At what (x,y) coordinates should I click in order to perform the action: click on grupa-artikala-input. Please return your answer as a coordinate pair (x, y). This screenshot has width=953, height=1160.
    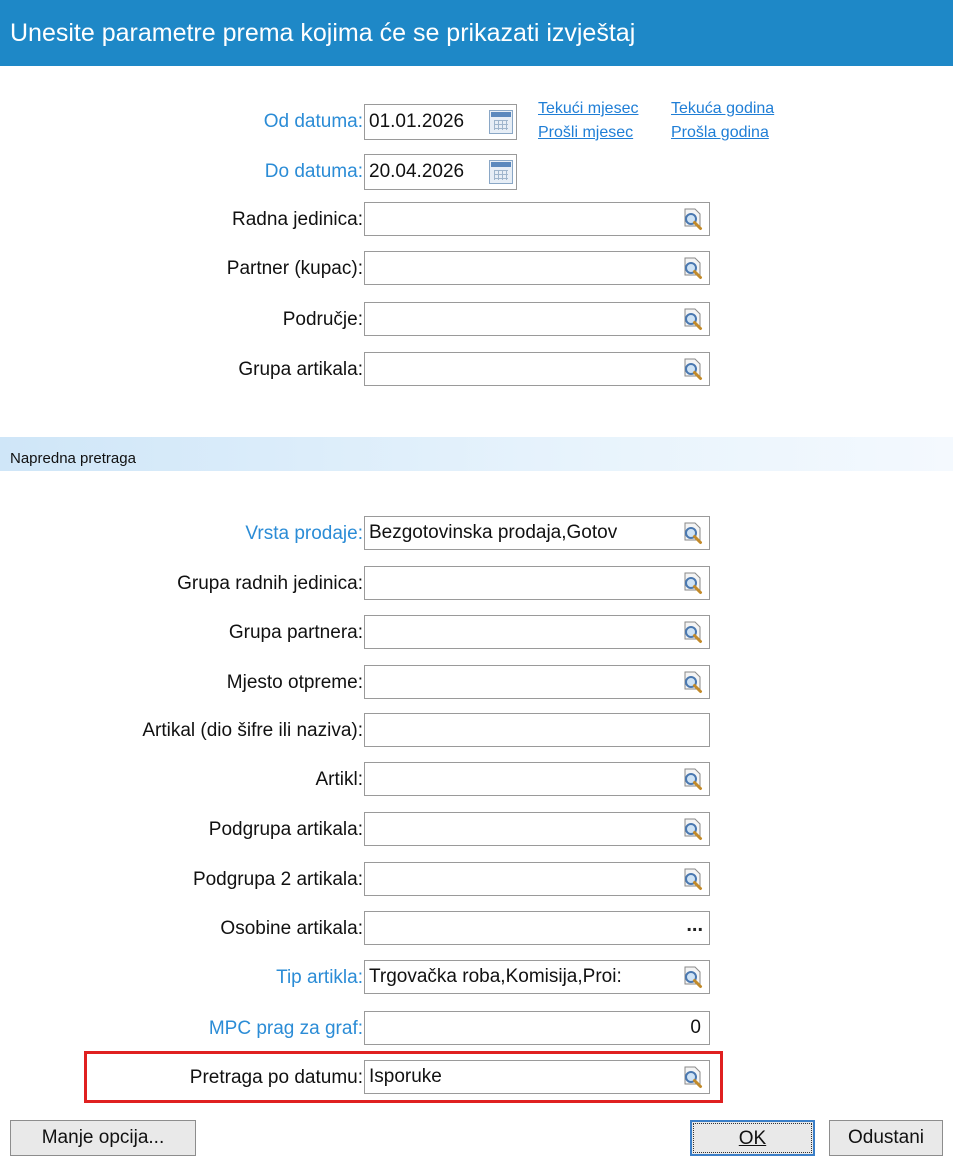
    Looking at the image, I should click on (537, 369).